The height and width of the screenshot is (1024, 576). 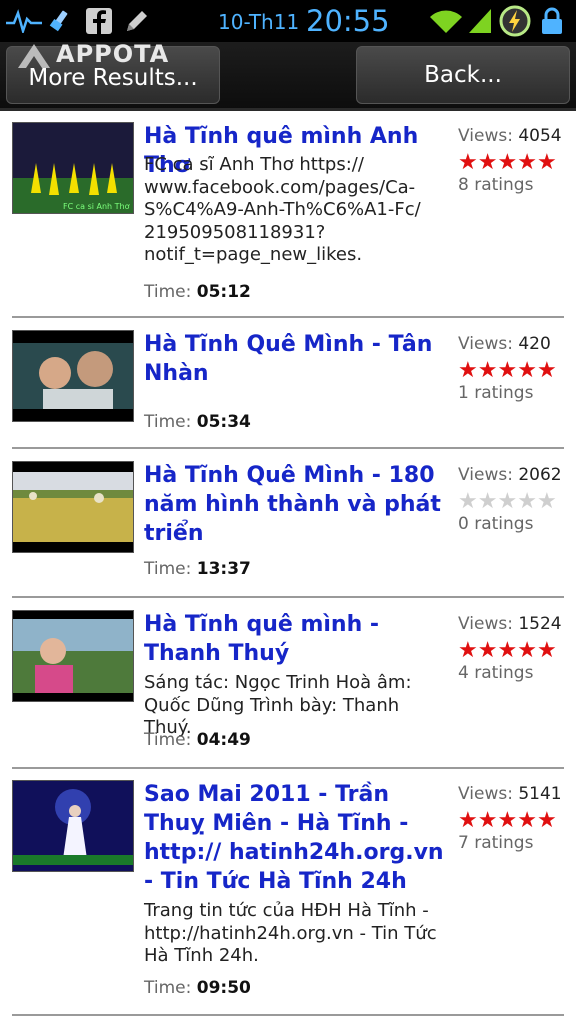 I want to click on video-views: Views: 2062, so click(x=510, y=475).